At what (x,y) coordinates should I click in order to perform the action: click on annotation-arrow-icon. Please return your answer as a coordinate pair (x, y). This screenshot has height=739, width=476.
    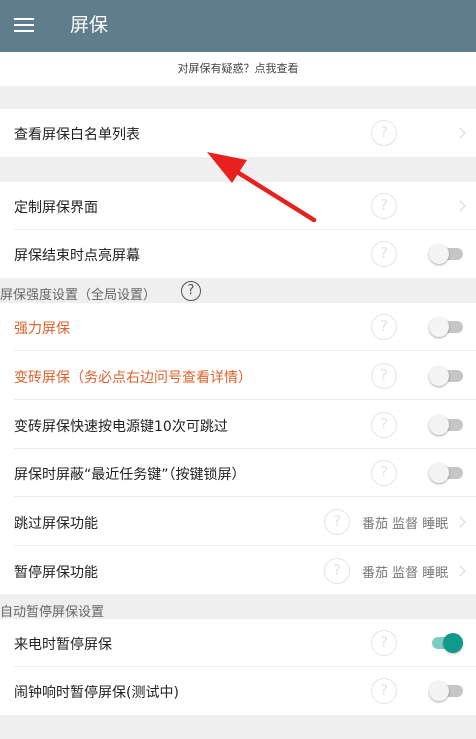
    Looking at the image, I should click on (262, 187).